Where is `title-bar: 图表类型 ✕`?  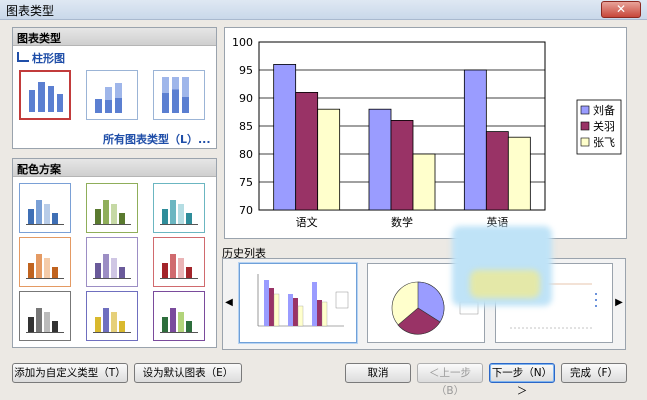 title-bar: 图表类型 ✕ is located at coordinates (323, 10).